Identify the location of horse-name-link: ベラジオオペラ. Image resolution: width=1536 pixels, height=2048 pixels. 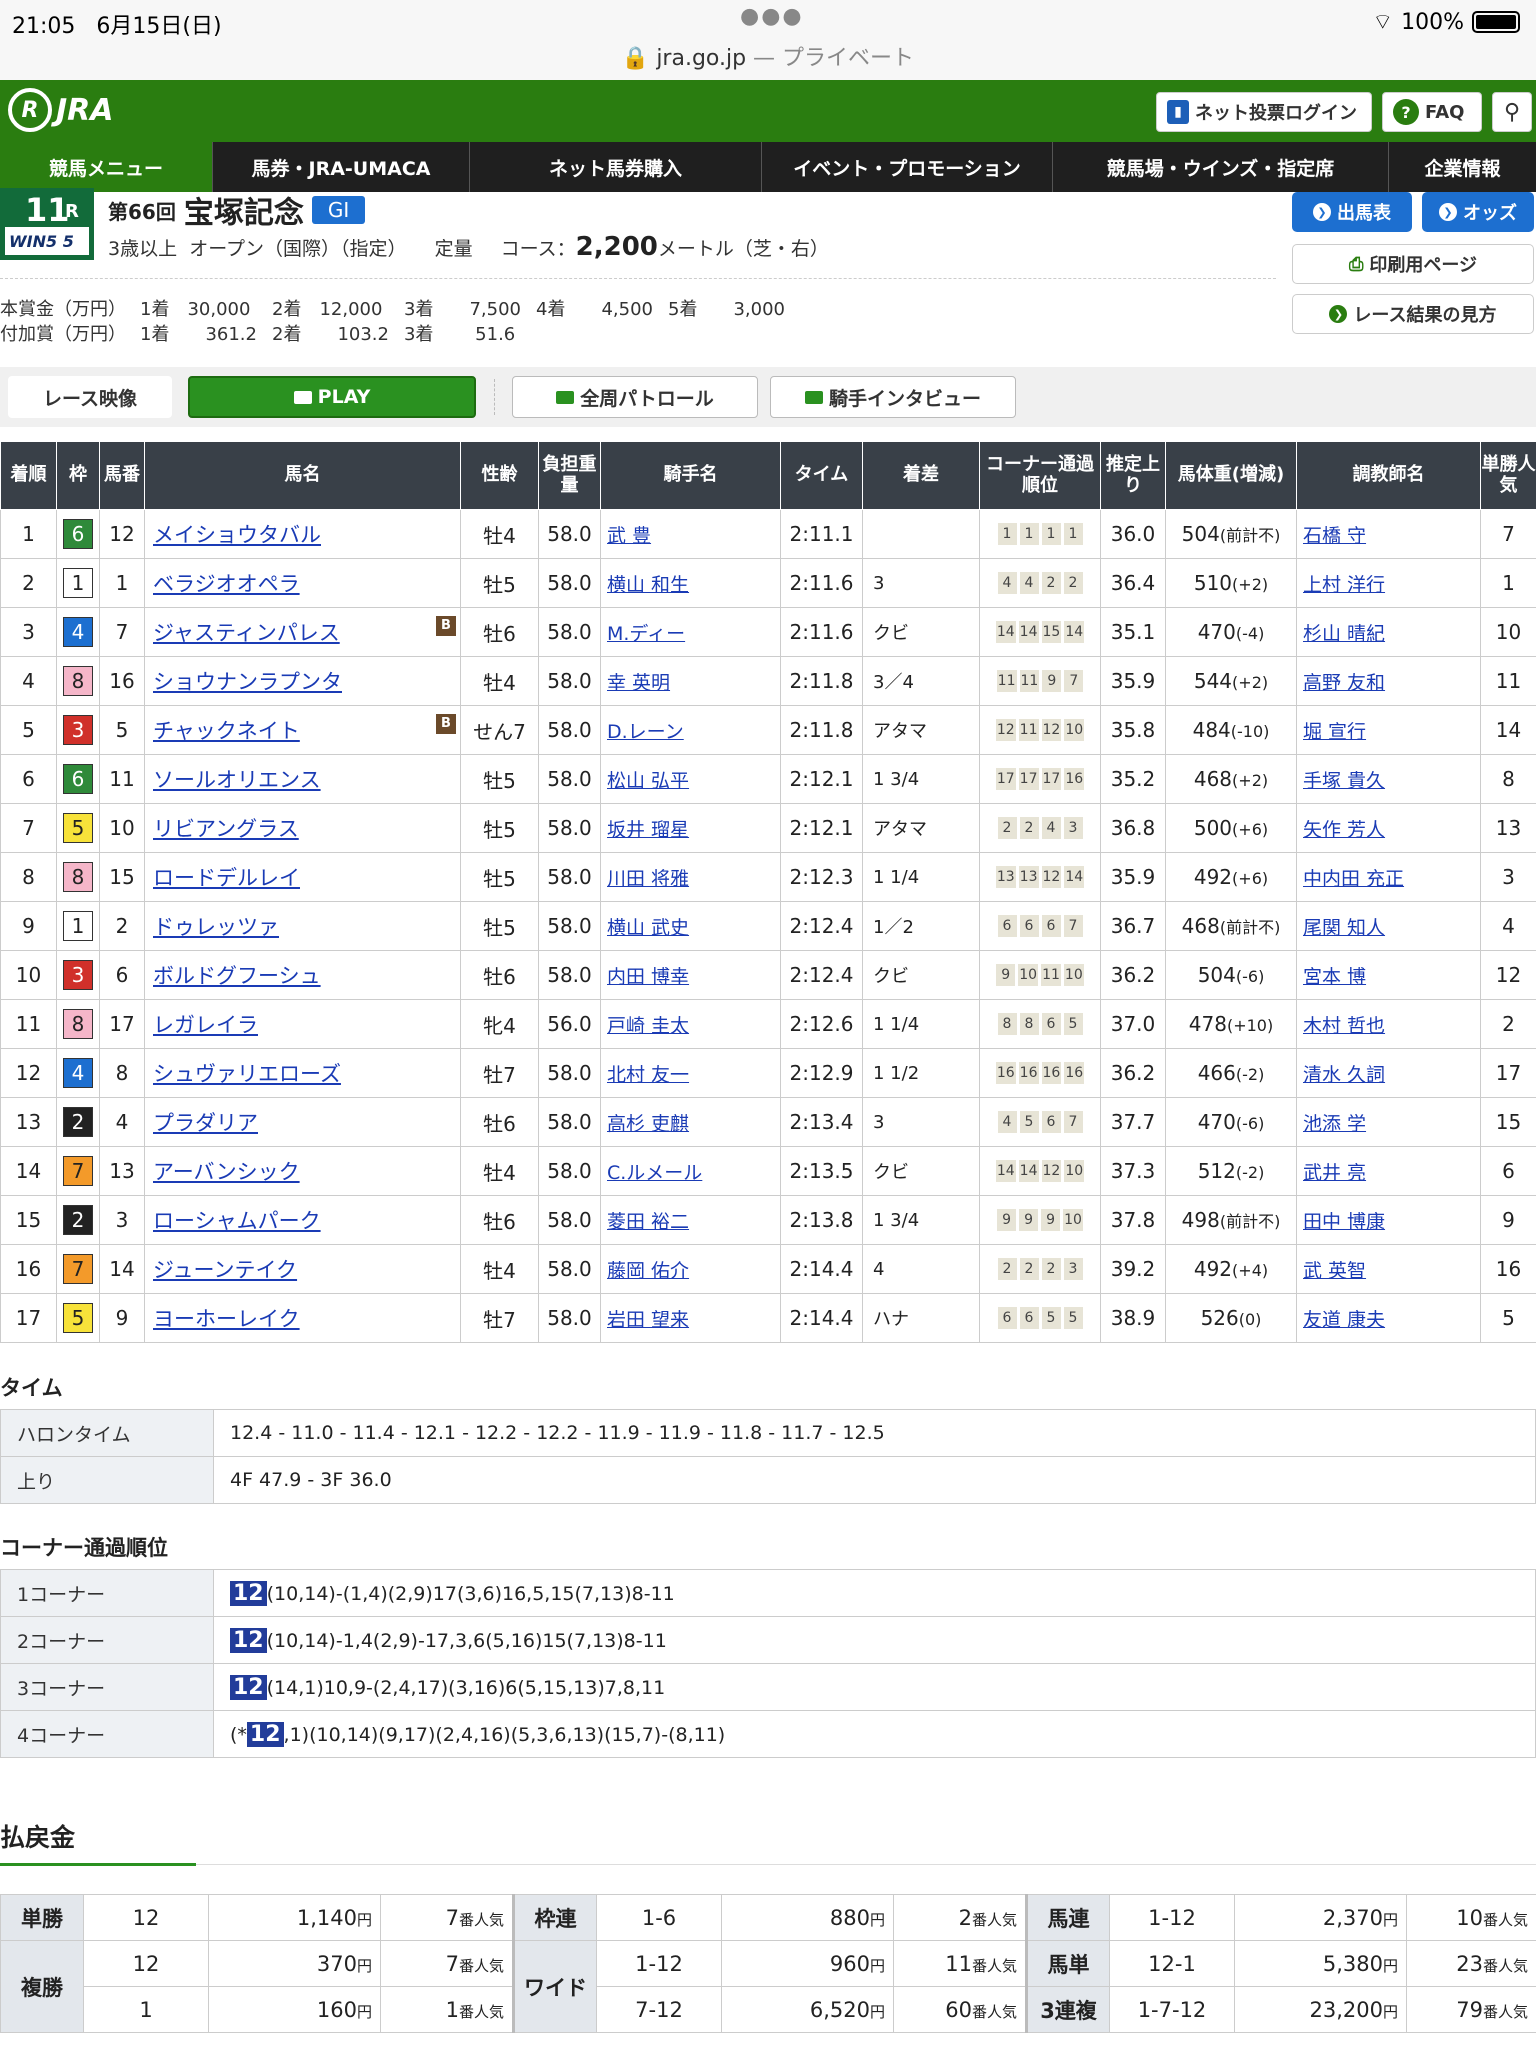
(226, 584).